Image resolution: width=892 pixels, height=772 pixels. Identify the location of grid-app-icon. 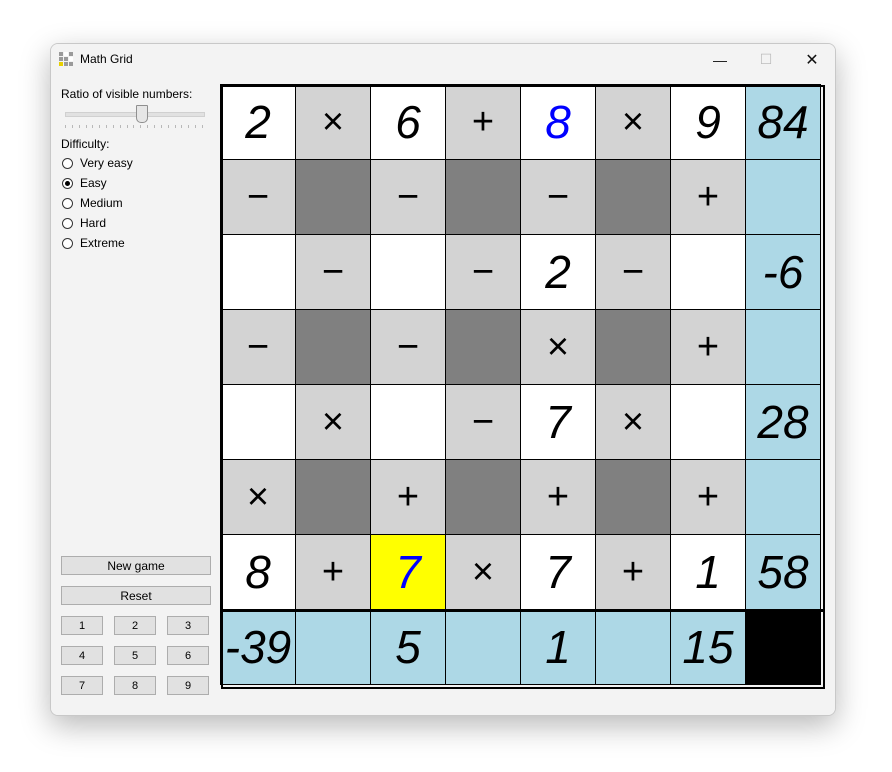
(66, 59).